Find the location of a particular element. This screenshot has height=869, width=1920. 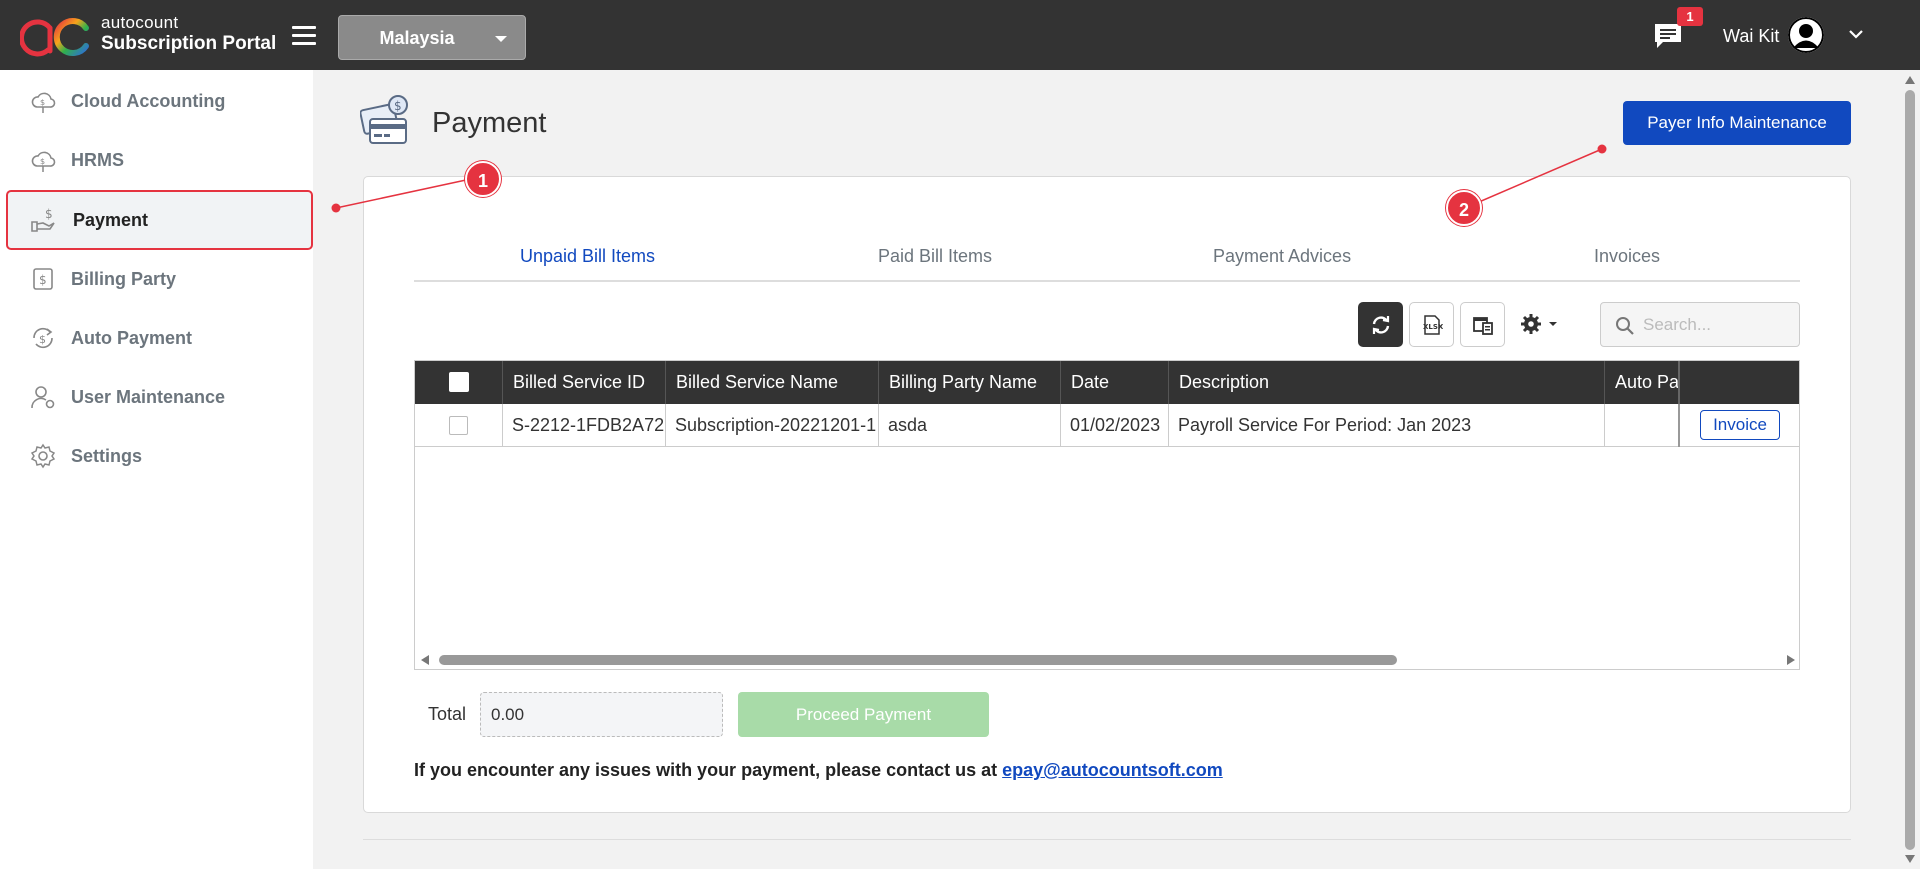

payment-hand-icon: $ is located at coordinates (43, 219).